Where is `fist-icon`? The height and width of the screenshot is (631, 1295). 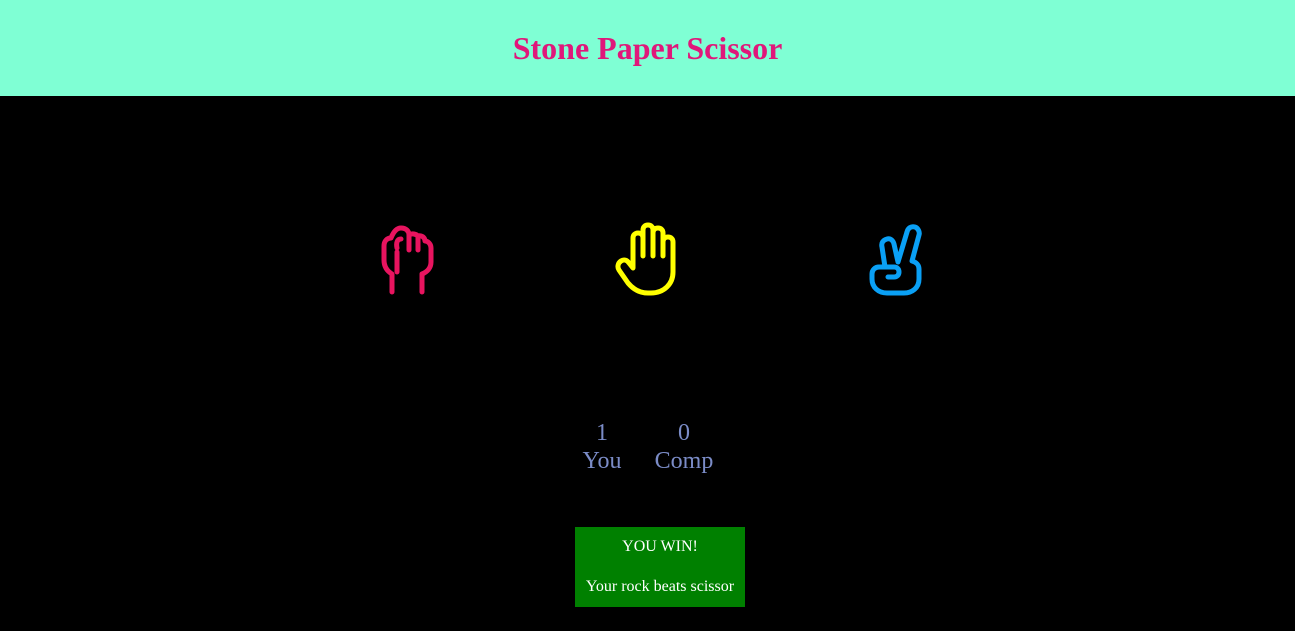
fist-icon is located at coordinates (407, 260).